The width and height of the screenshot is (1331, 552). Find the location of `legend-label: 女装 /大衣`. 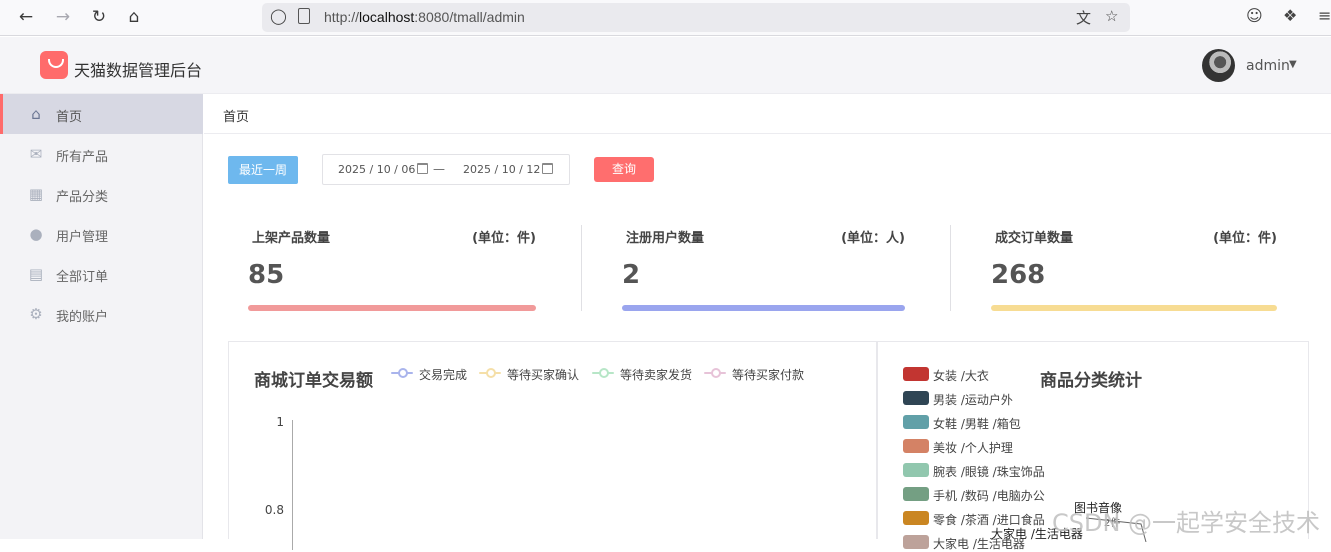

legend-label: 女装 /大衣 is located at coordinates (961, 376).